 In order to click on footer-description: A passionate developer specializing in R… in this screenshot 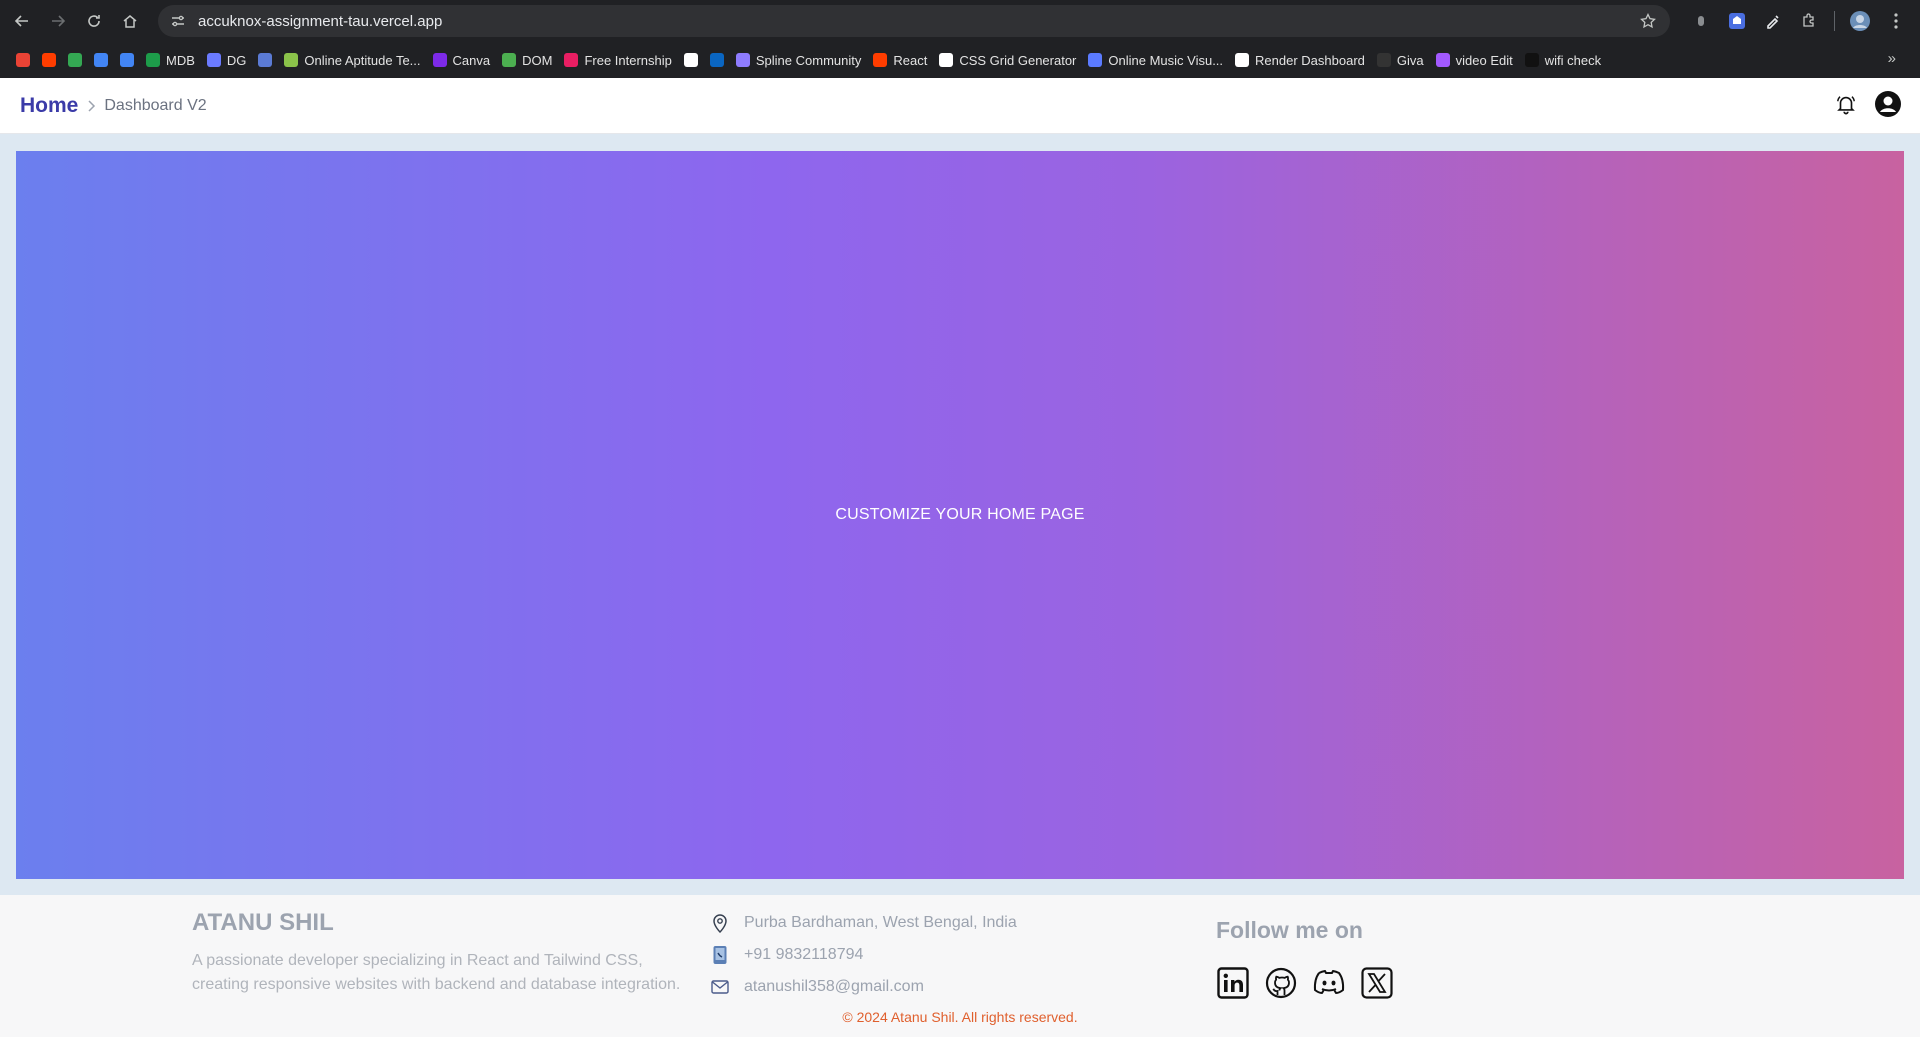, I will do `click(436, 972)`.